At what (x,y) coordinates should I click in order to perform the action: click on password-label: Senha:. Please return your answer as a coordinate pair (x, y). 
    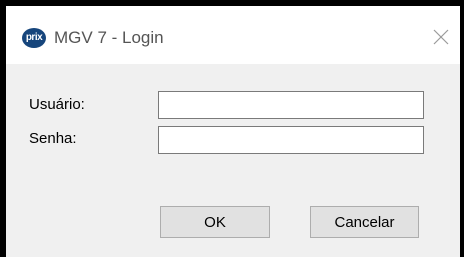
    Looking at the image, I should click on (53, 138).